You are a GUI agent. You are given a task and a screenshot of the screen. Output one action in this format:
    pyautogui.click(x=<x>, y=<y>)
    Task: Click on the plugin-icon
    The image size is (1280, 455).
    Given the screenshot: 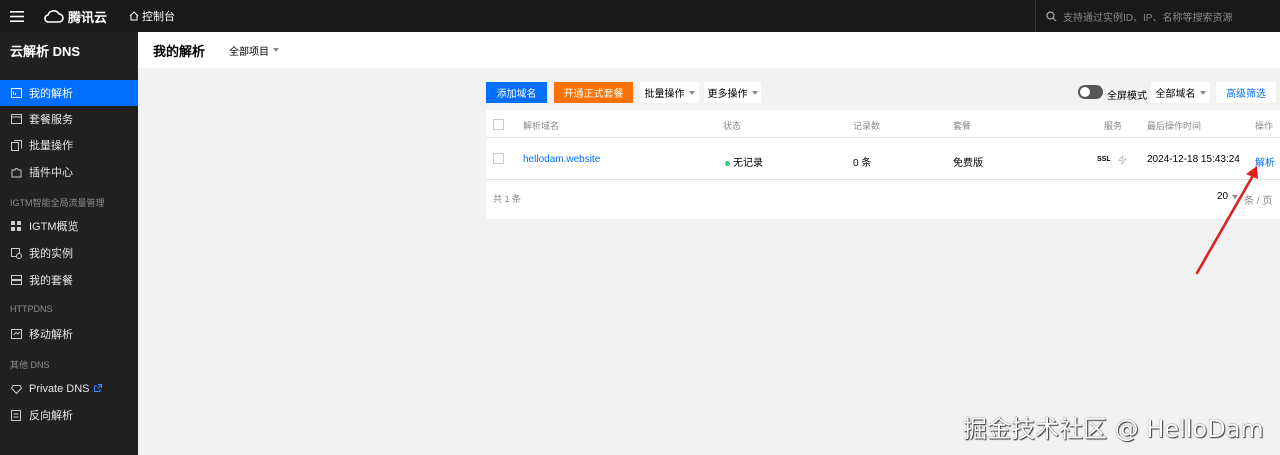 What is the action you would take?
    pyautogui.click(x=16, y=172)
    